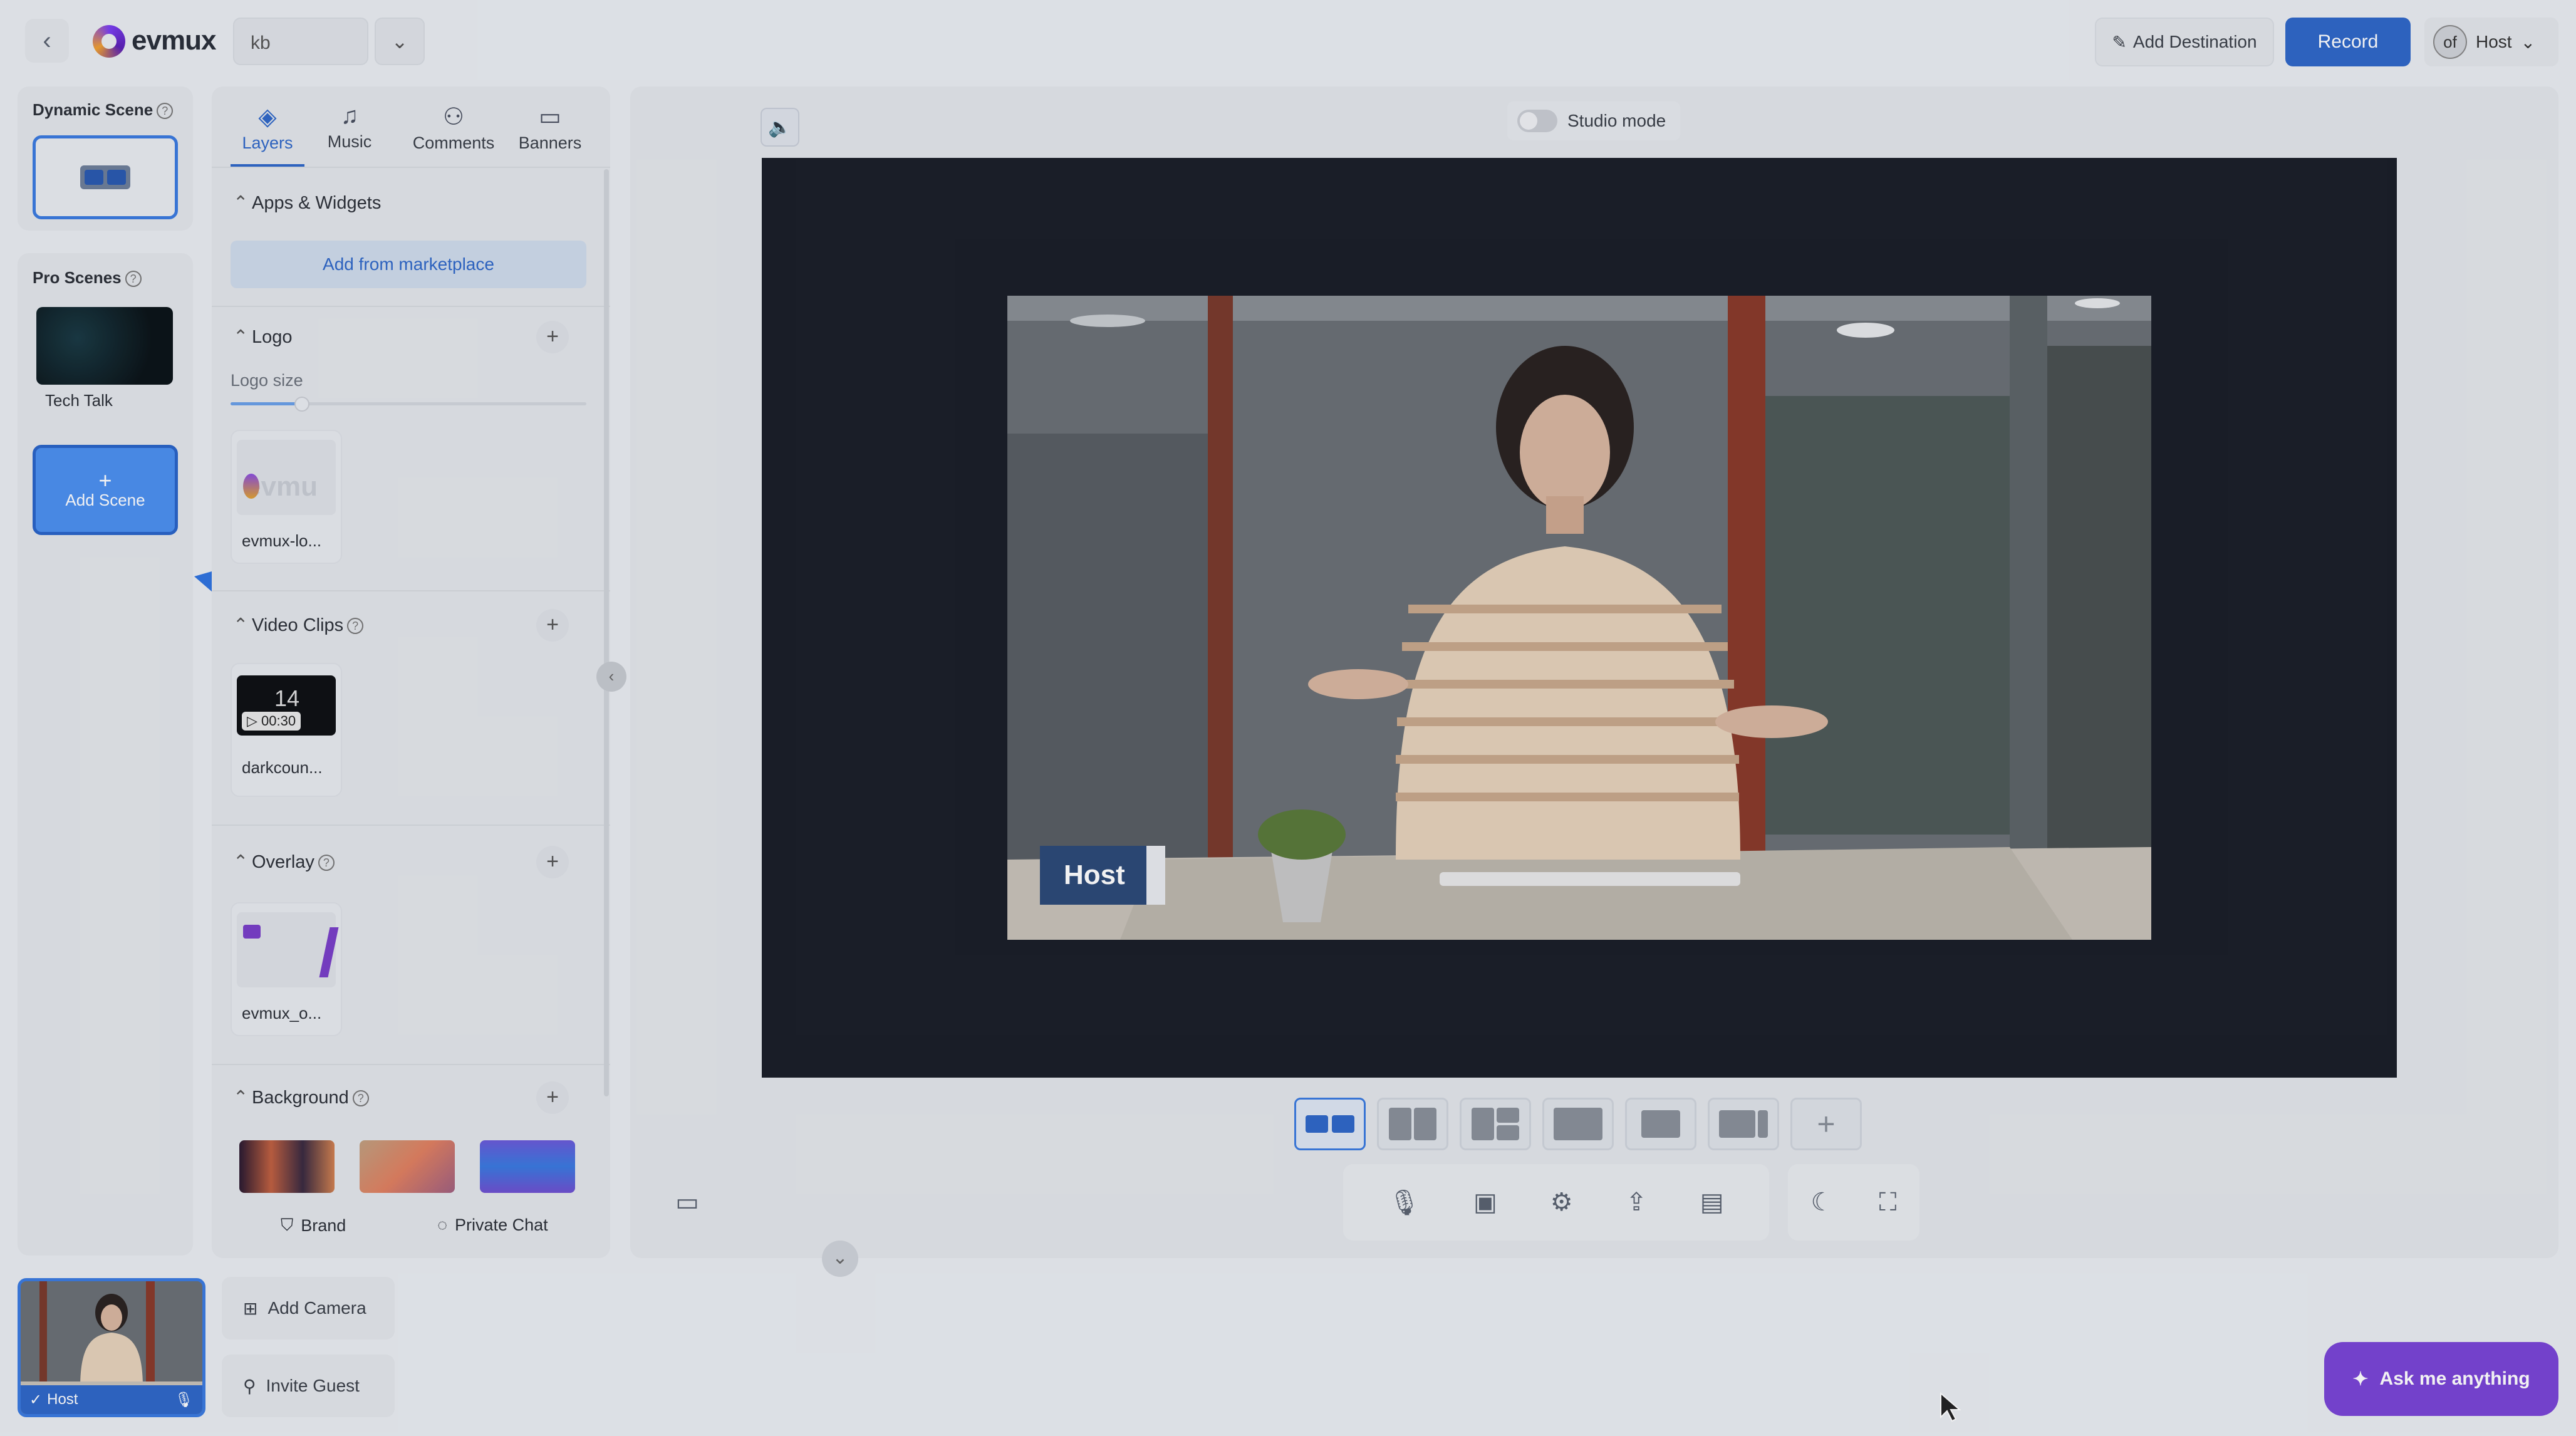  Describe the element at coordinates (552, 337) in the screenshot. I see `add-logo-button: +` at that location.